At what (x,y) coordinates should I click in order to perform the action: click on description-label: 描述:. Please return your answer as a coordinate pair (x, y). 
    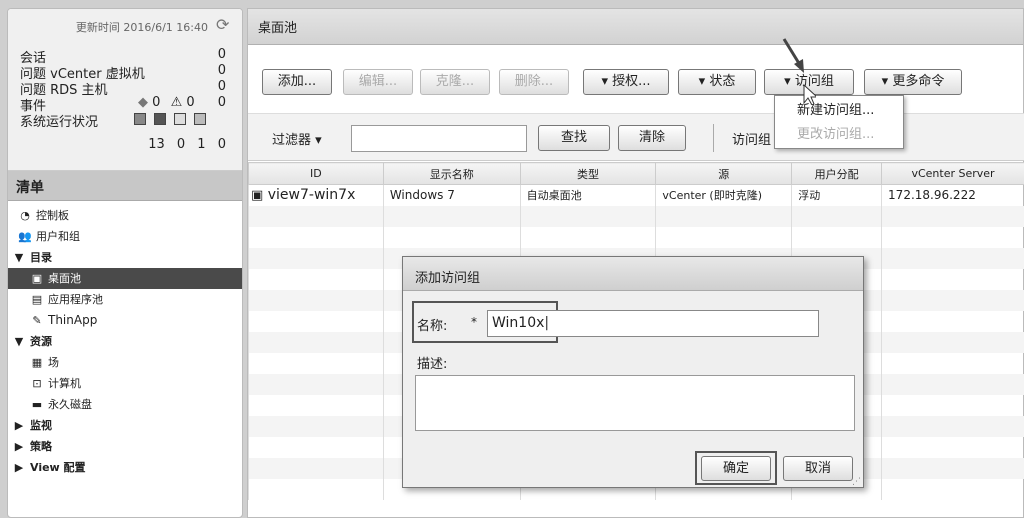
    Looking at the image, I should click on (432, 364).